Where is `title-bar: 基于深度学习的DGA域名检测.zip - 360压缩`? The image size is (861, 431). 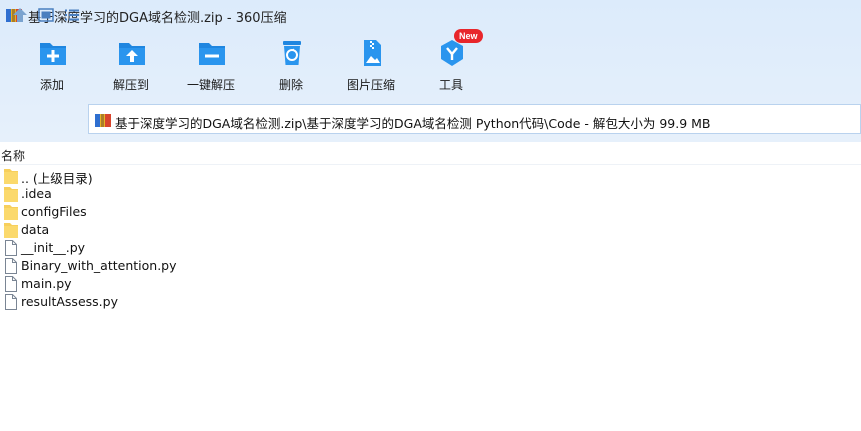
title-bar: 基于深度学习的DGA域名检测.zip - 360压缩 is located at coordinates (430, 15).